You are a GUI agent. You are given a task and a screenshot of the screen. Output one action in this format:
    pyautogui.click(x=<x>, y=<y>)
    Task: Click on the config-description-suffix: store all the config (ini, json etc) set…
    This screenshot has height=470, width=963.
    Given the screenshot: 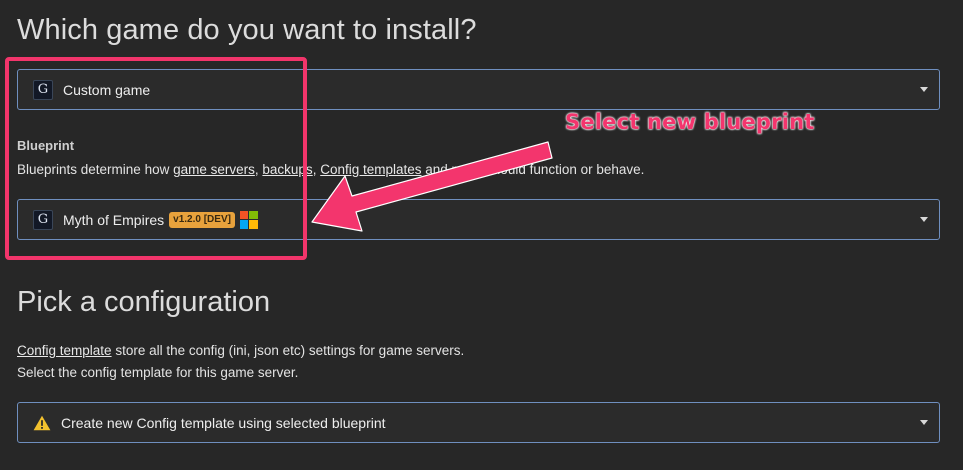 What is the action you would take?
    pyautogui.click(x=288, y=350)
    